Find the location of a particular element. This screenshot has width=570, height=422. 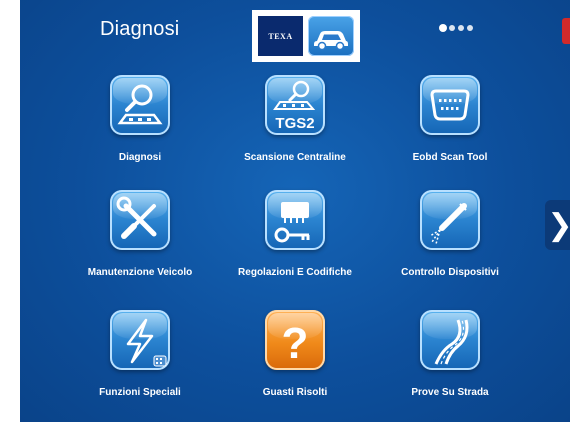

tile-label: Regolazioni E Codifiche is located at coordinates (295, 272).